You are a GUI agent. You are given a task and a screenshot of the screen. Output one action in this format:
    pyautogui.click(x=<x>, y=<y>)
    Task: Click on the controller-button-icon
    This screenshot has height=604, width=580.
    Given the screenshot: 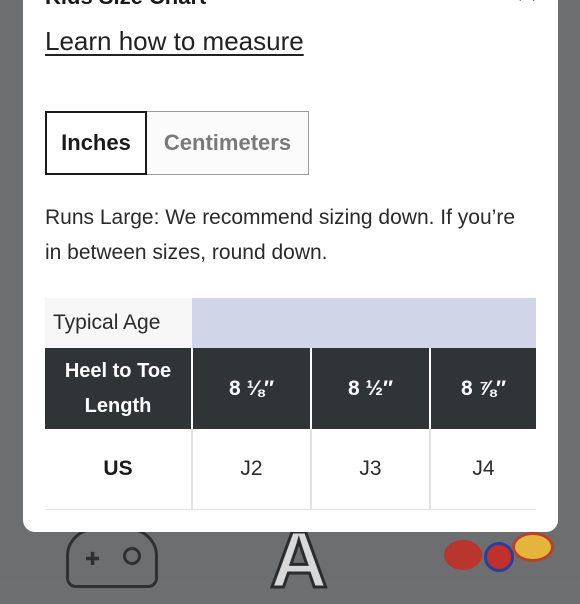 What is the action you would take?
    pyautogui.click(x=132, y=556)
    